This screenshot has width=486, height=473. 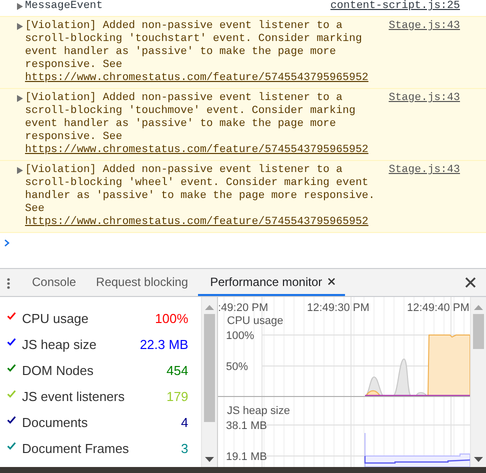 What do you see at coordinates (200, 196) in the screenshot?
I see `violation-message: [Violation] Added non-passive event listener to a scroll-blocking 'wheel' event. Consider marking event handler as 'passive' to make the page more responsive. See https://www.chromestatus.com/feature/5745543795965952` at bounding box center [200, 196].